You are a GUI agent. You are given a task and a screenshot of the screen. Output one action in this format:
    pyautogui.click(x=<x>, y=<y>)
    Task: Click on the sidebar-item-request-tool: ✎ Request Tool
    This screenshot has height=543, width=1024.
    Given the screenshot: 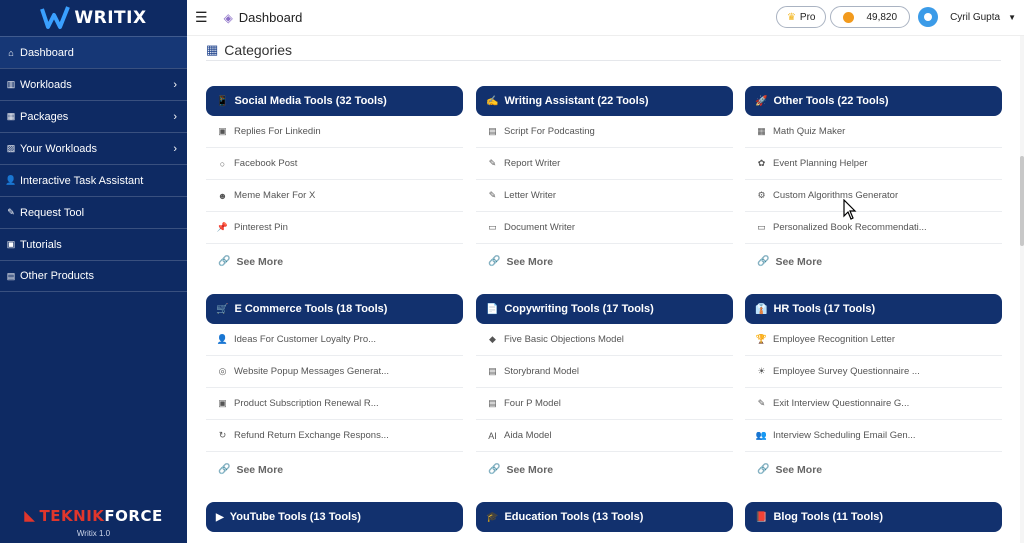 What is the action you would take?
    pyautogui.click(x=93, y=212)
    